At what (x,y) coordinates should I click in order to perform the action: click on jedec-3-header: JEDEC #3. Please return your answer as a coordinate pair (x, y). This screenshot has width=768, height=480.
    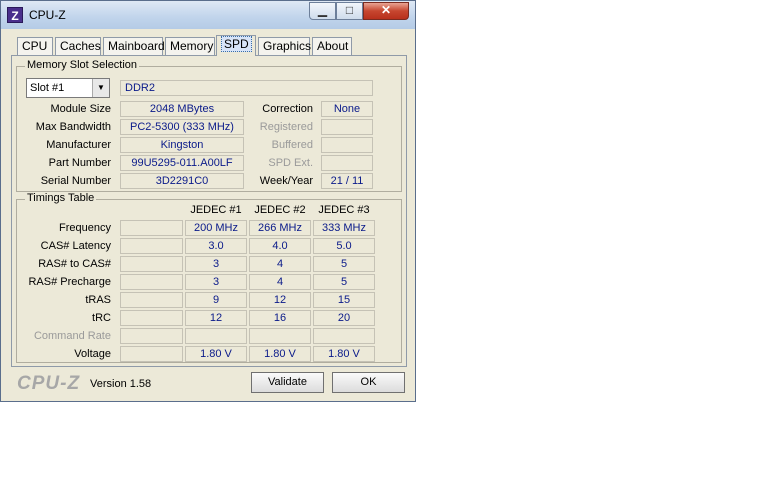
    Looking at the image, I should click on (344, 210).